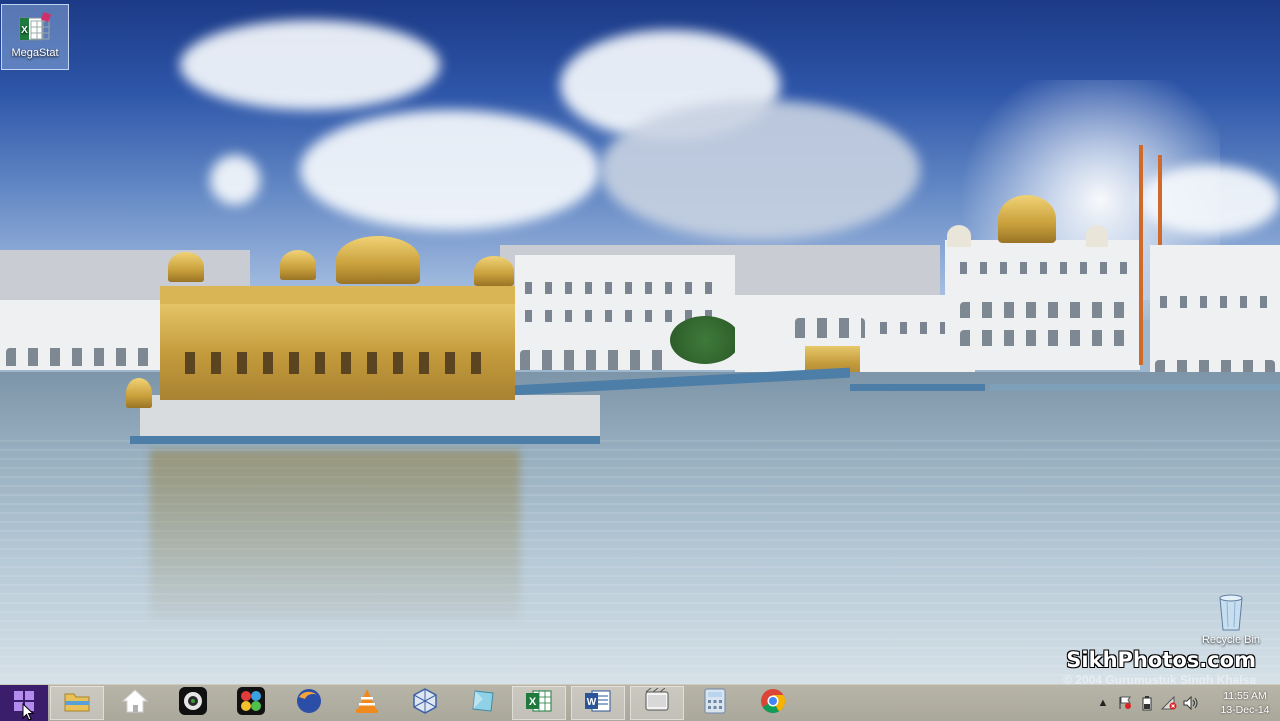 This screenshot has width=1280, height=721. What do you see at coordinates (1161, 660) in the screenshot?
I see `watermark-title: SikhPhotos.com` at bounding box center [1161, 660].